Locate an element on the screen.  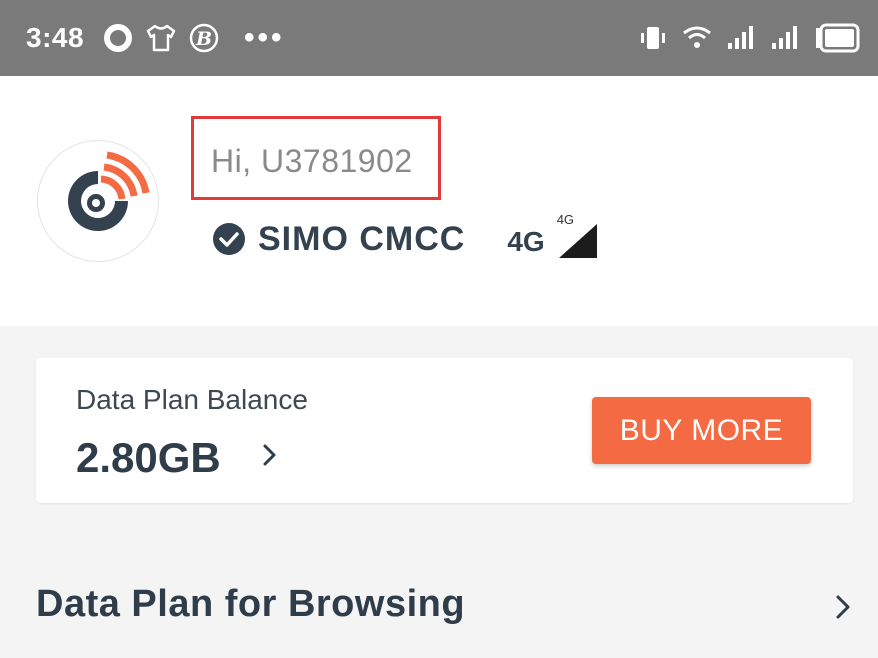
network-type: 4G is located at coordinates (526, 241).